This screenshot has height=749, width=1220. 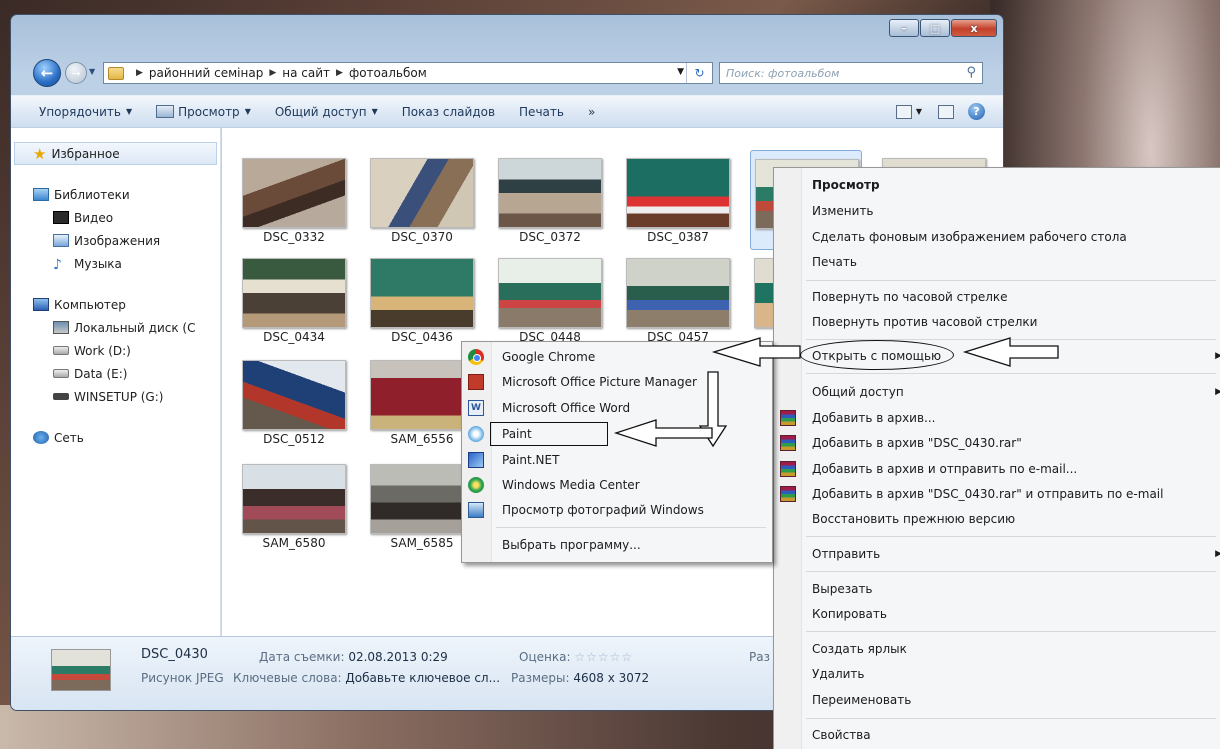 I want to click on arrow-to-paint, so click(x=663, y=433).